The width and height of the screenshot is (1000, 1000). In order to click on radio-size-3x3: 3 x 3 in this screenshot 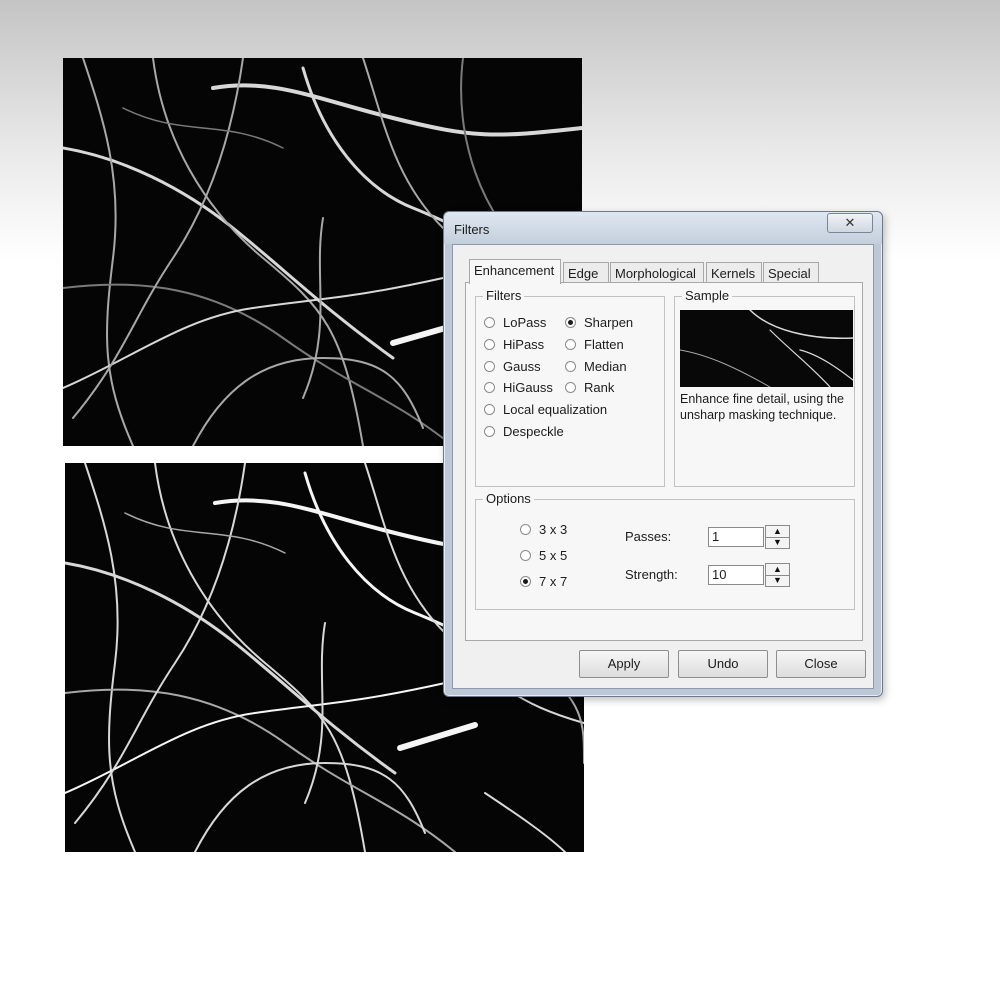, I will do `click(543, 531)`.